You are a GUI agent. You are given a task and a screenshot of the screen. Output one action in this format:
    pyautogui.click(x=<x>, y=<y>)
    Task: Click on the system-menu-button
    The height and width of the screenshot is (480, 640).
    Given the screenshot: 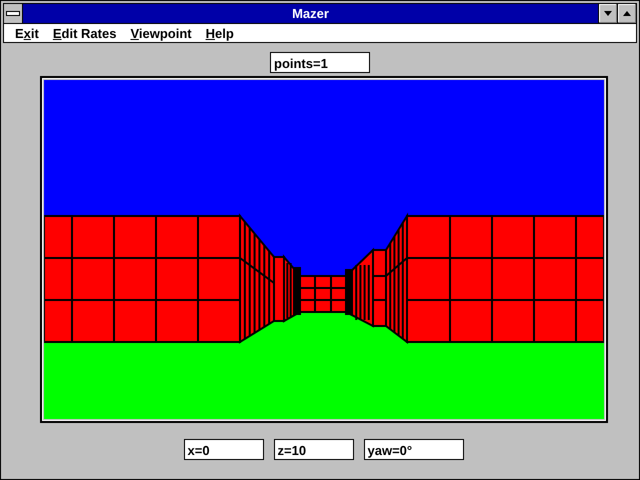 What is the action you would take?
    pyautogui.click(x=13, y=13)
    